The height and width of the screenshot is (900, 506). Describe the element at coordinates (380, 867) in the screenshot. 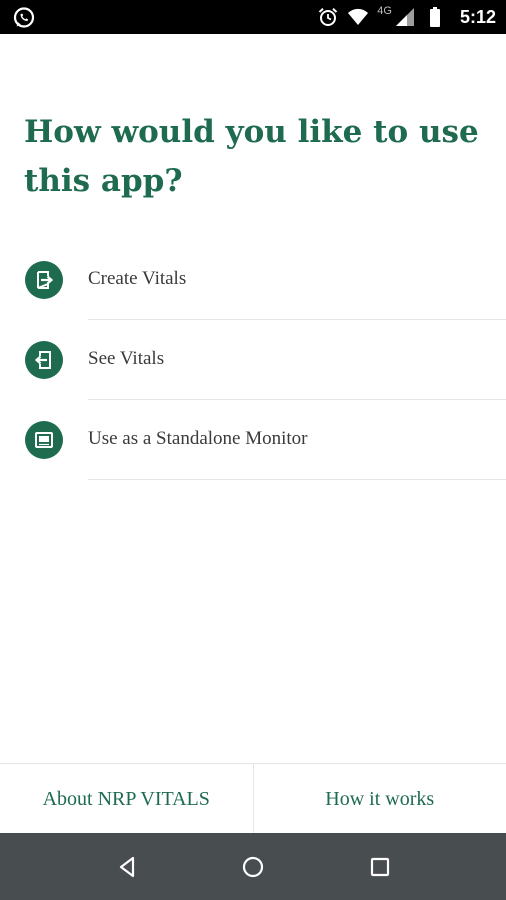

I see `recents-icon` at that location.